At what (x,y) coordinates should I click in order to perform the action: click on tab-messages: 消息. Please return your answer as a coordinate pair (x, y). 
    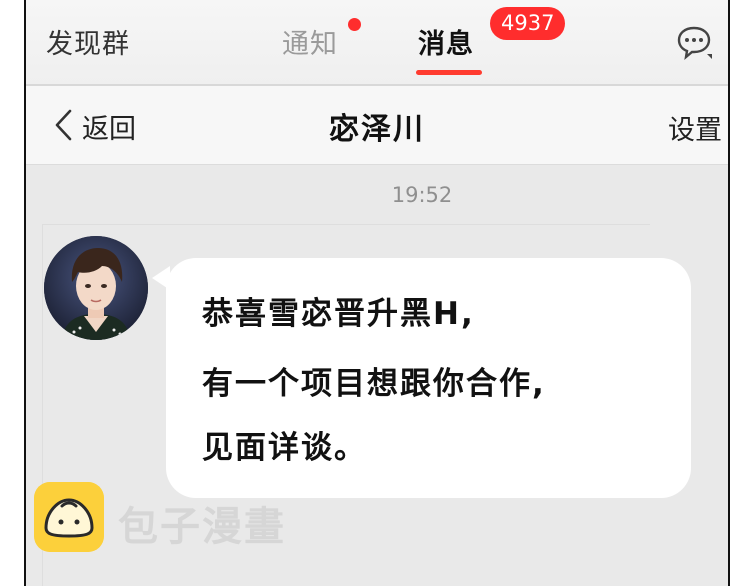
    Looking at the image, I should click on (446, 41).